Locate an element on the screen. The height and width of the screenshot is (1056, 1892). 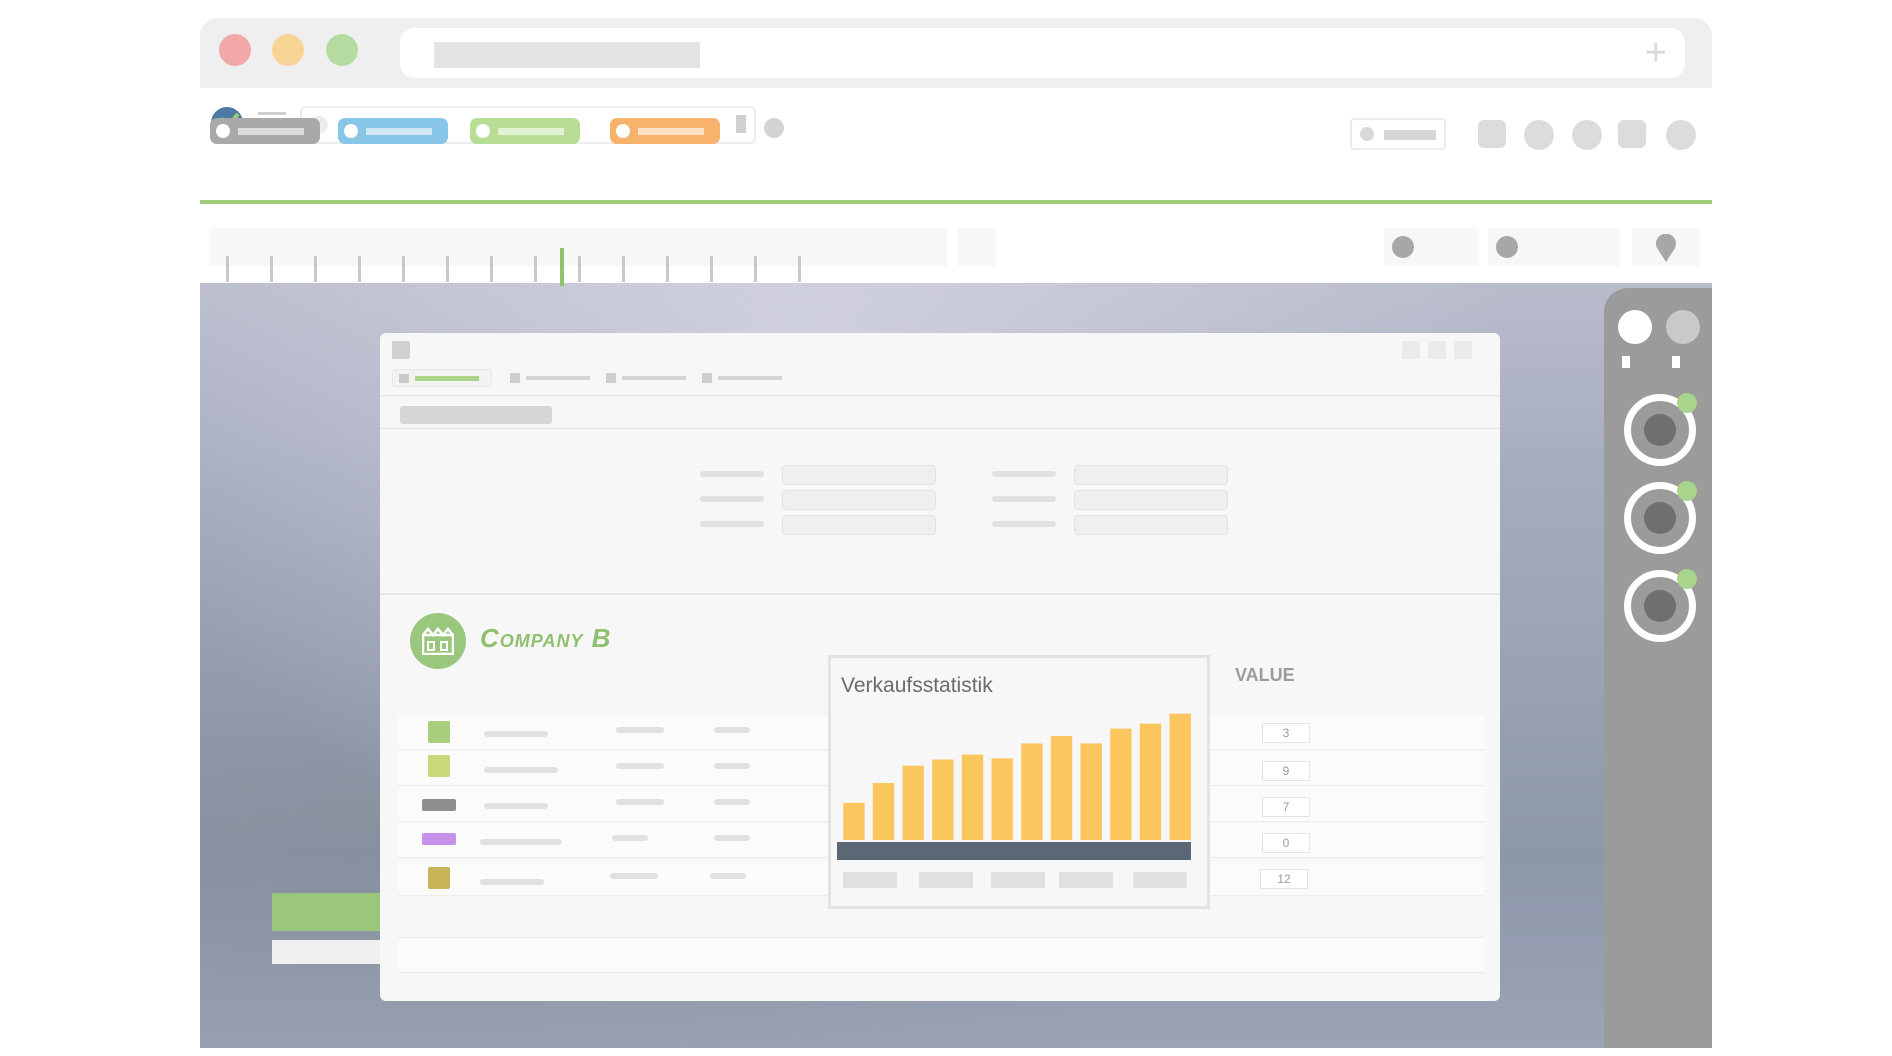
address-bar: + is located at coordinates (1042, 53).